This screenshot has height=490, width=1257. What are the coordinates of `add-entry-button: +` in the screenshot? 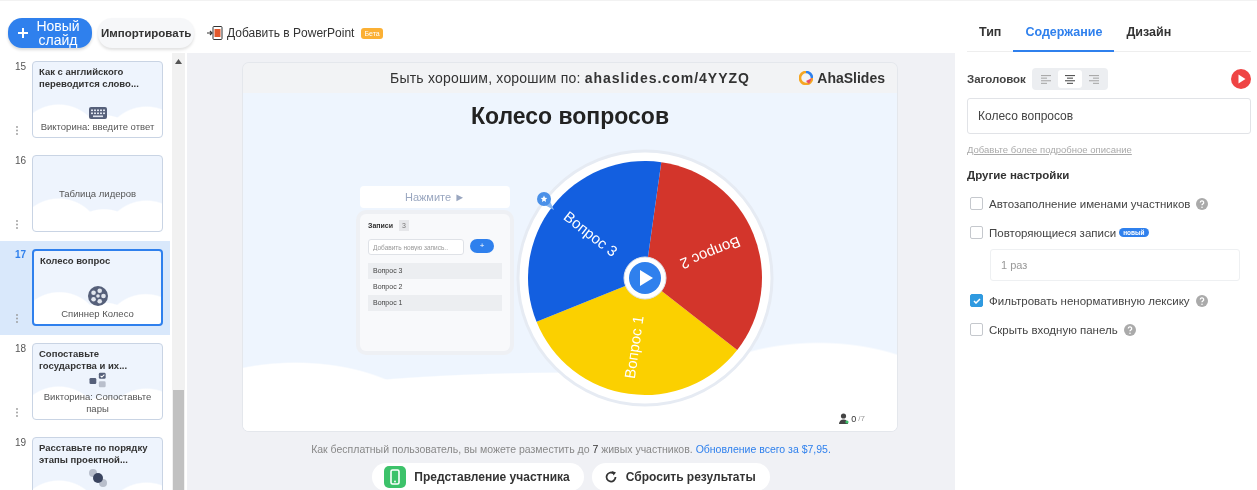 It's located at (482, 246).